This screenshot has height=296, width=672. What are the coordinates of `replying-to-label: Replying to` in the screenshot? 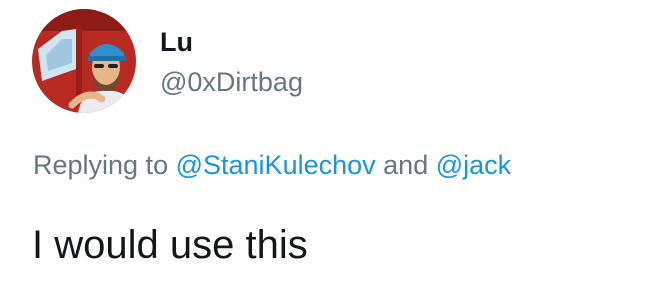 It's located at (101, 165).